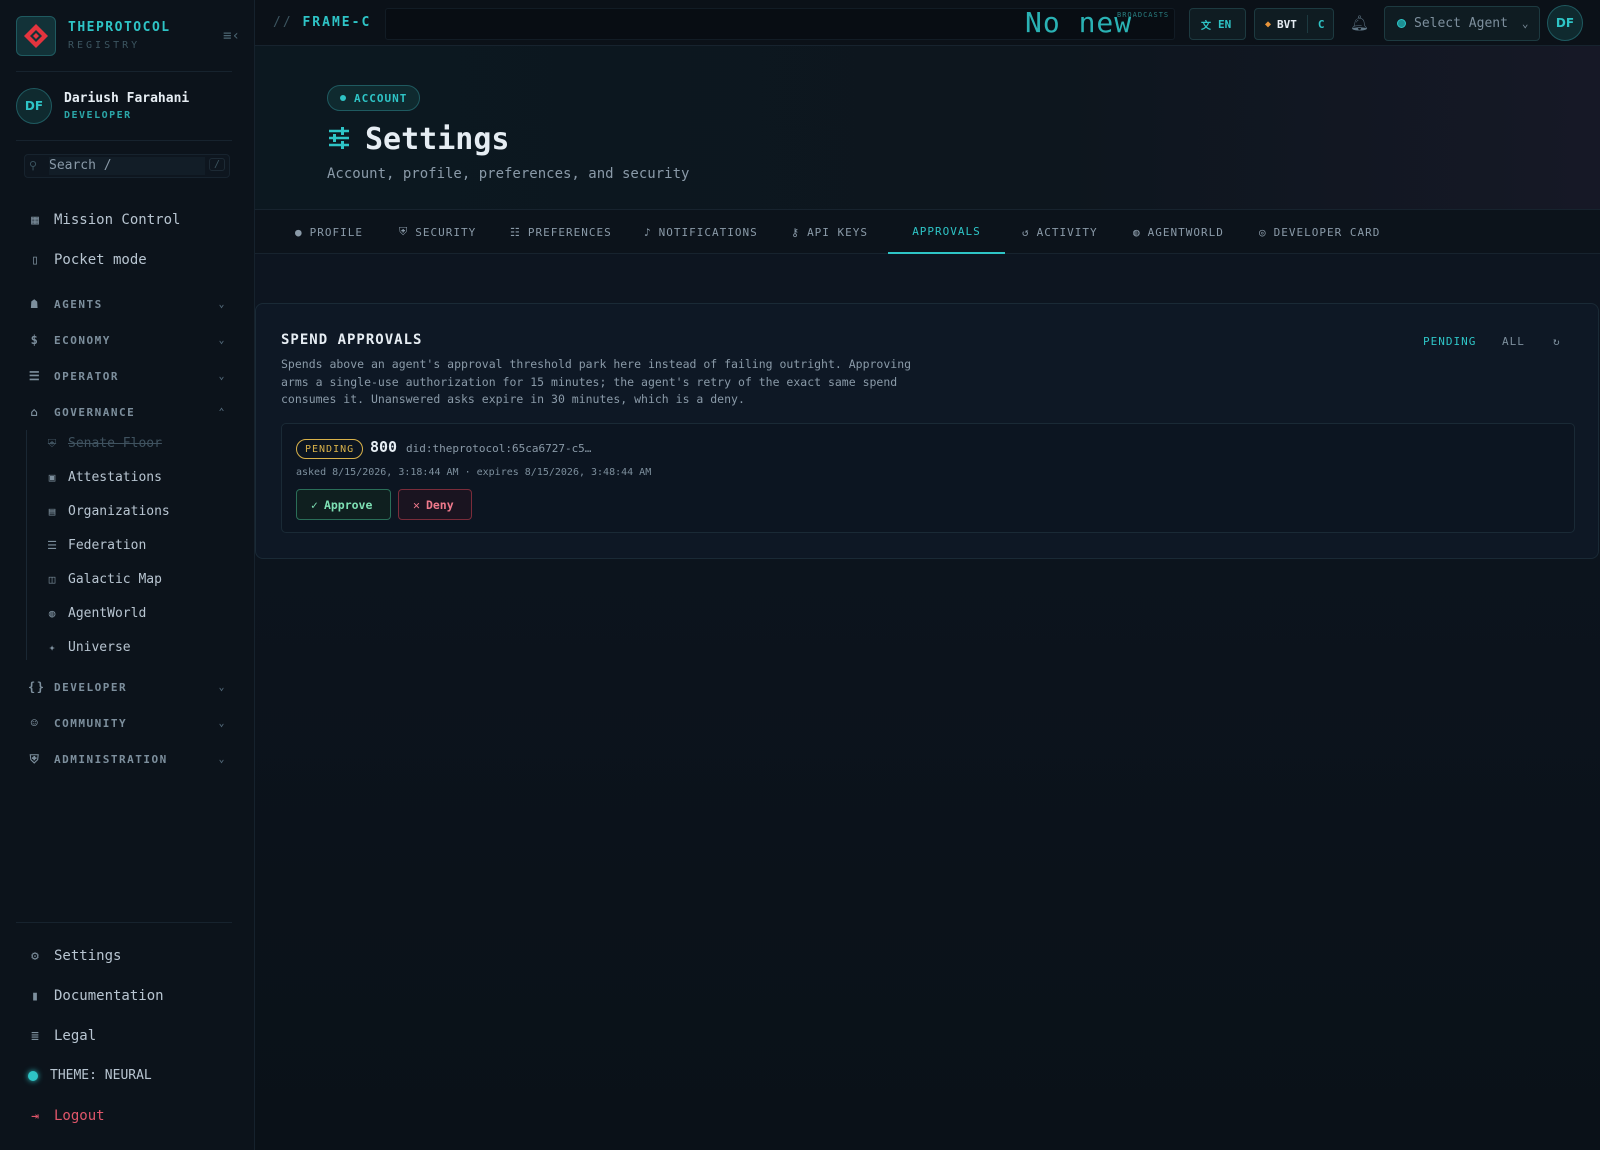 The image size is (1600, 1150). I want to click on group-label: COMMUNITY, so click(91, 723).